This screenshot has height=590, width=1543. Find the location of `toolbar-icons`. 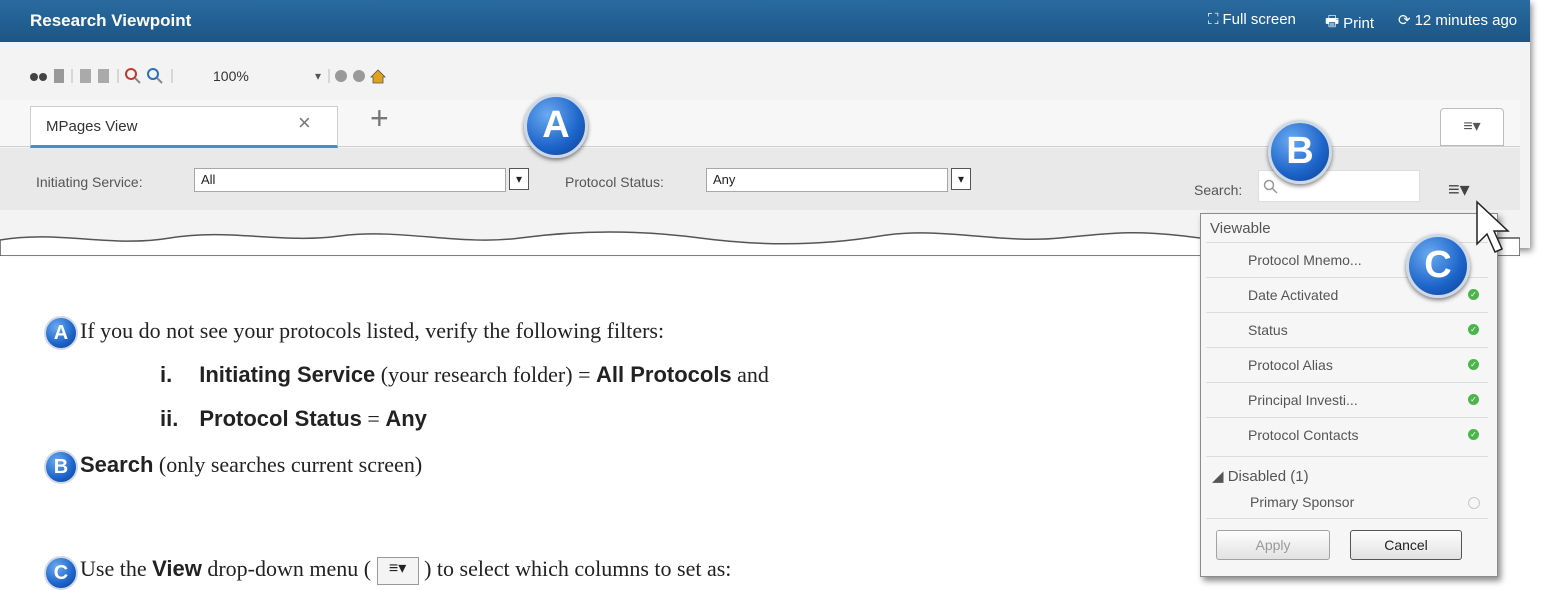

toolbar-icons is located at coordinates (101, 76).